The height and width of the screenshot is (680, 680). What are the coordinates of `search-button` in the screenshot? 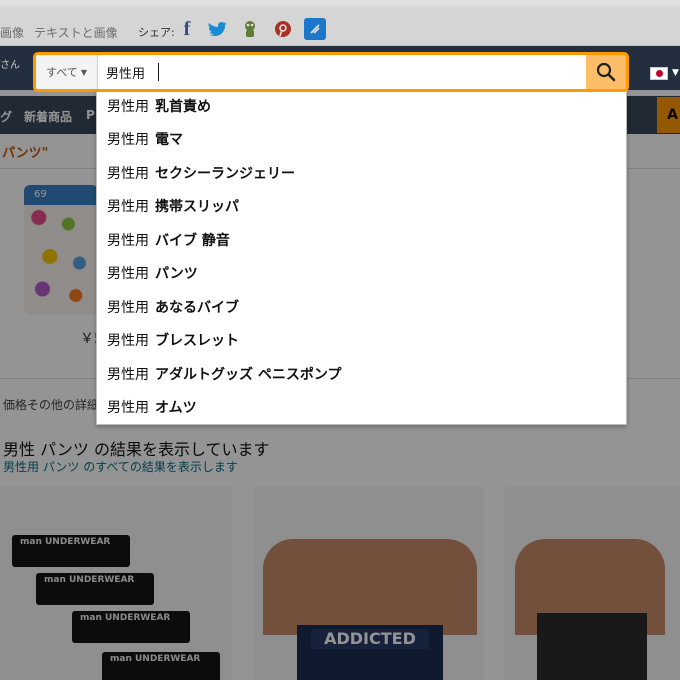 It's located at (606, 72).